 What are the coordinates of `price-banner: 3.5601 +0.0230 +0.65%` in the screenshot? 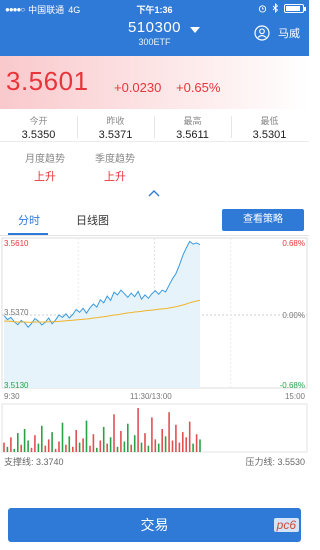 It's located at (154, 82).